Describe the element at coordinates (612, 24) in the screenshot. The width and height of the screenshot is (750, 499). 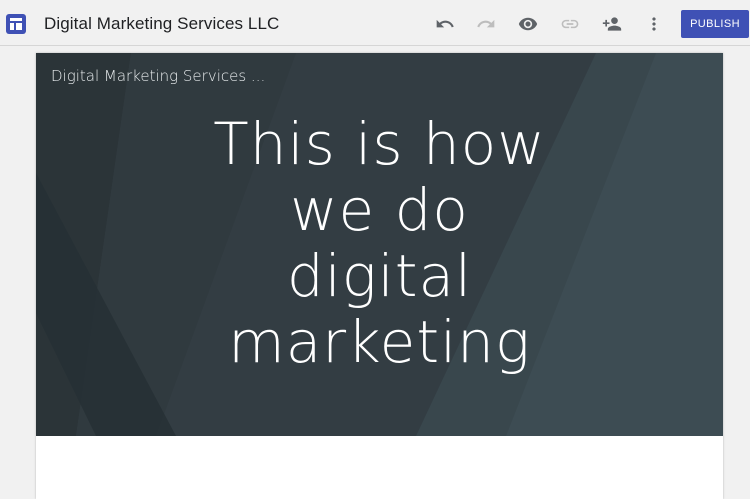
I see `add-person-icon` at that location.